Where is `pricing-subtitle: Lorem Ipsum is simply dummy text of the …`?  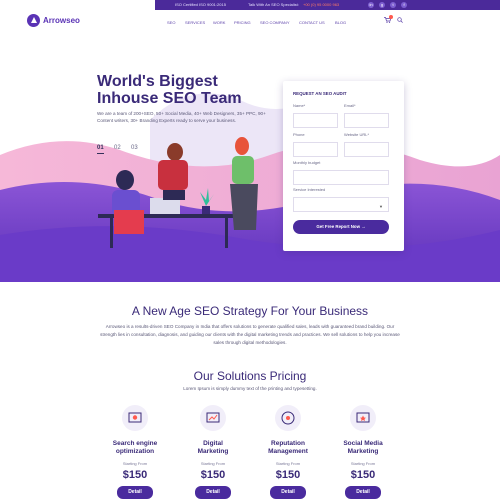
pricing-subtitle: Lorem Ipsum is simply dummy text of the … is located at coordinates (250, 388).